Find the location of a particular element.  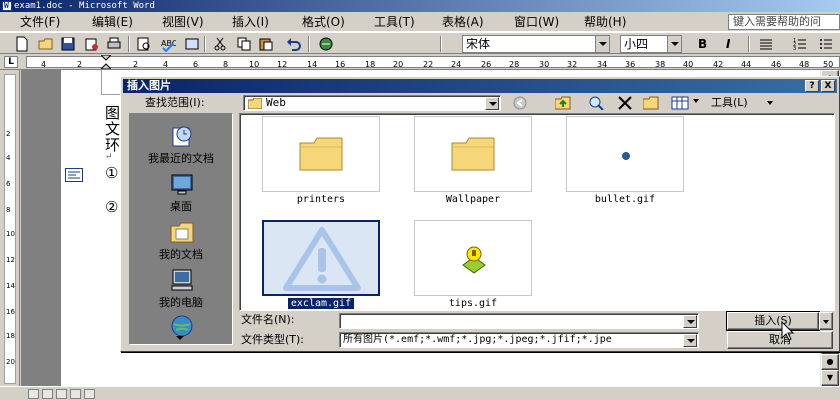

ruler-tick: 38 is located at coordinates (660, 64).